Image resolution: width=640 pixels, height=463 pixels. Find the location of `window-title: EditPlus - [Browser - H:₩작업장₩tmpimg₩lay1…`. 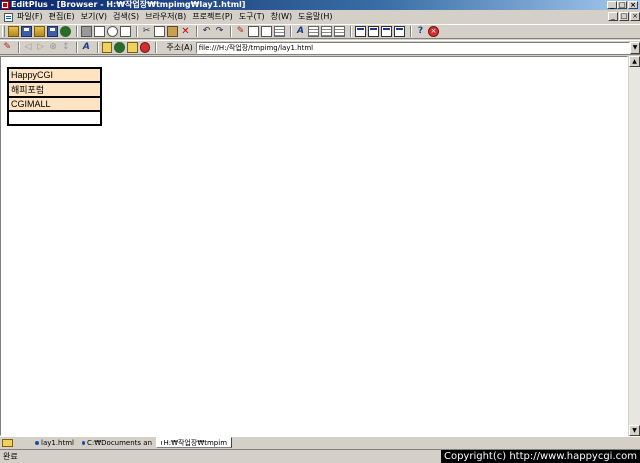

window-title: EditPlus - [Browser - H:₩작업장₩tmpimg₩lay1… is located at coordinates (128, 4).